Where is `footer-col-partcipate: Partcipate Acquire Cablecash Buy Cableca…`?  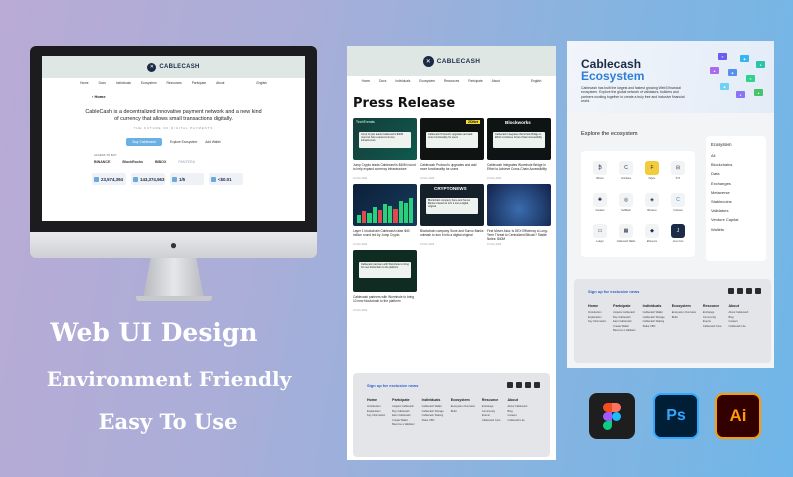 footer-col-partcipate: Partcipate Acquire Cablecash Buy Cableca… is located at coordinates (624, 319).